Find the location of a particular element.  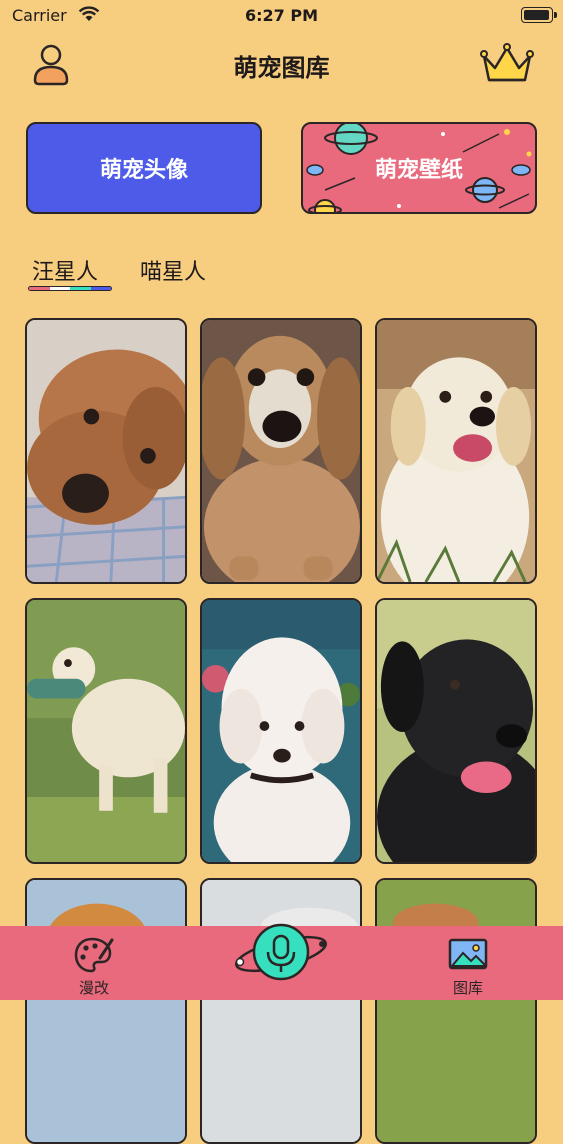

nav-bar: 萌宠图库 is located at coordinates (281, 63).